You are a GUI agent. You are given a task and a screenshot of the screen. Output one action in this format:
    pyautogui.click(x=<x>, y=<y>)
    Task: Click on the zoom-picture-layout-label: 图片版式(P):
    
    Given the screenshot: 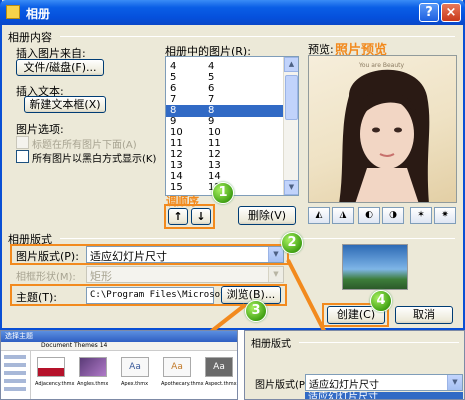 What is the action you would take?
    pyautogui.click(x=284, y=385)
    